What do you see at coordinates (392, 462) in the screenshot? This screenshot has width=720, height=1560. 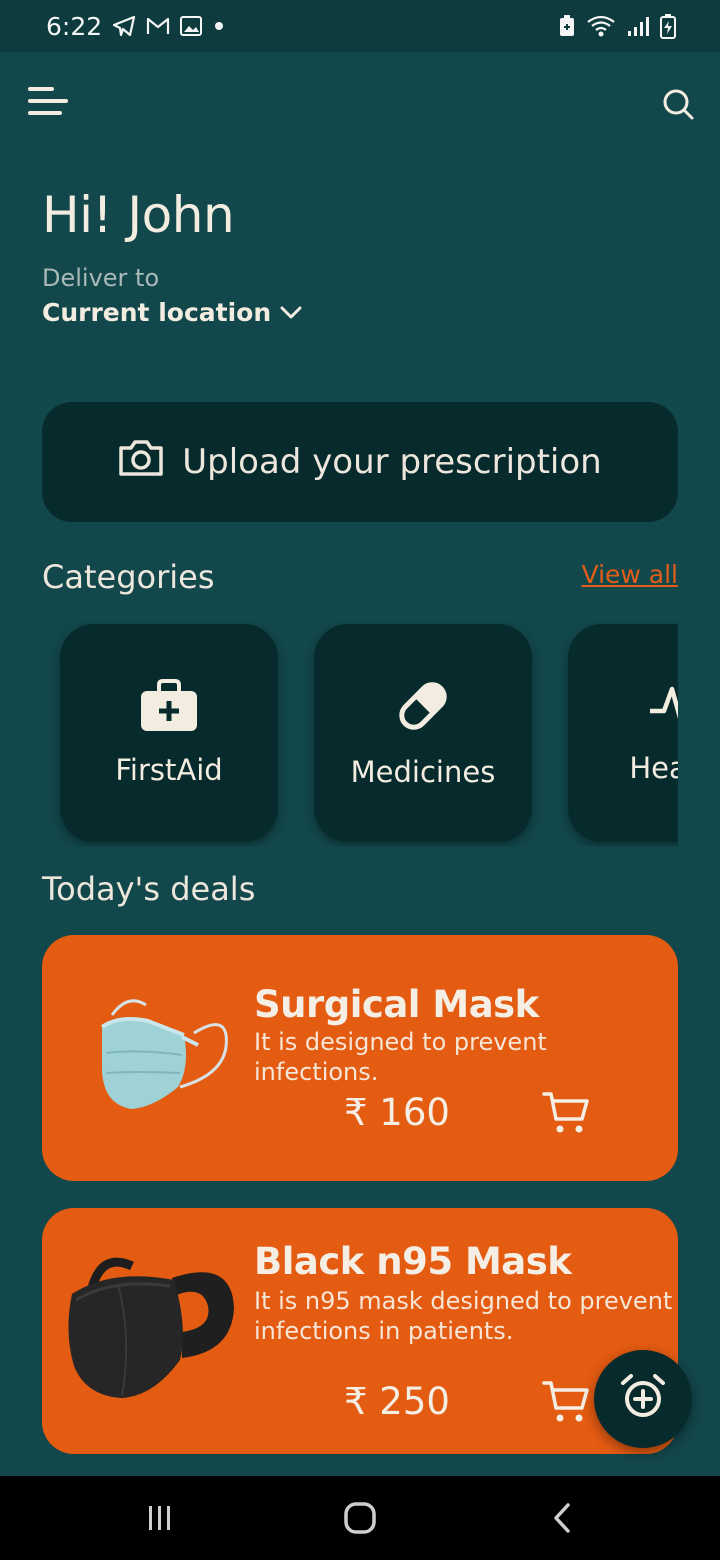 I see `upload-prescription-label: Upload your prescription` at bounding box center [392, 462].